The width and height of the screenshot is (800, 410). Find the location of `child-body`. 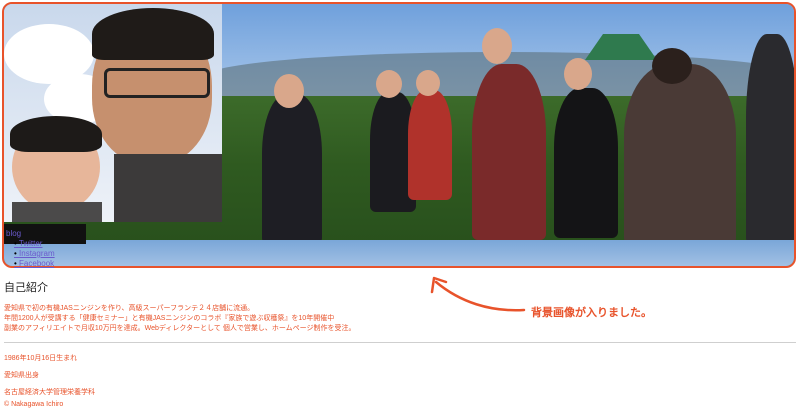

child-body is located at coordinates (57, 212).